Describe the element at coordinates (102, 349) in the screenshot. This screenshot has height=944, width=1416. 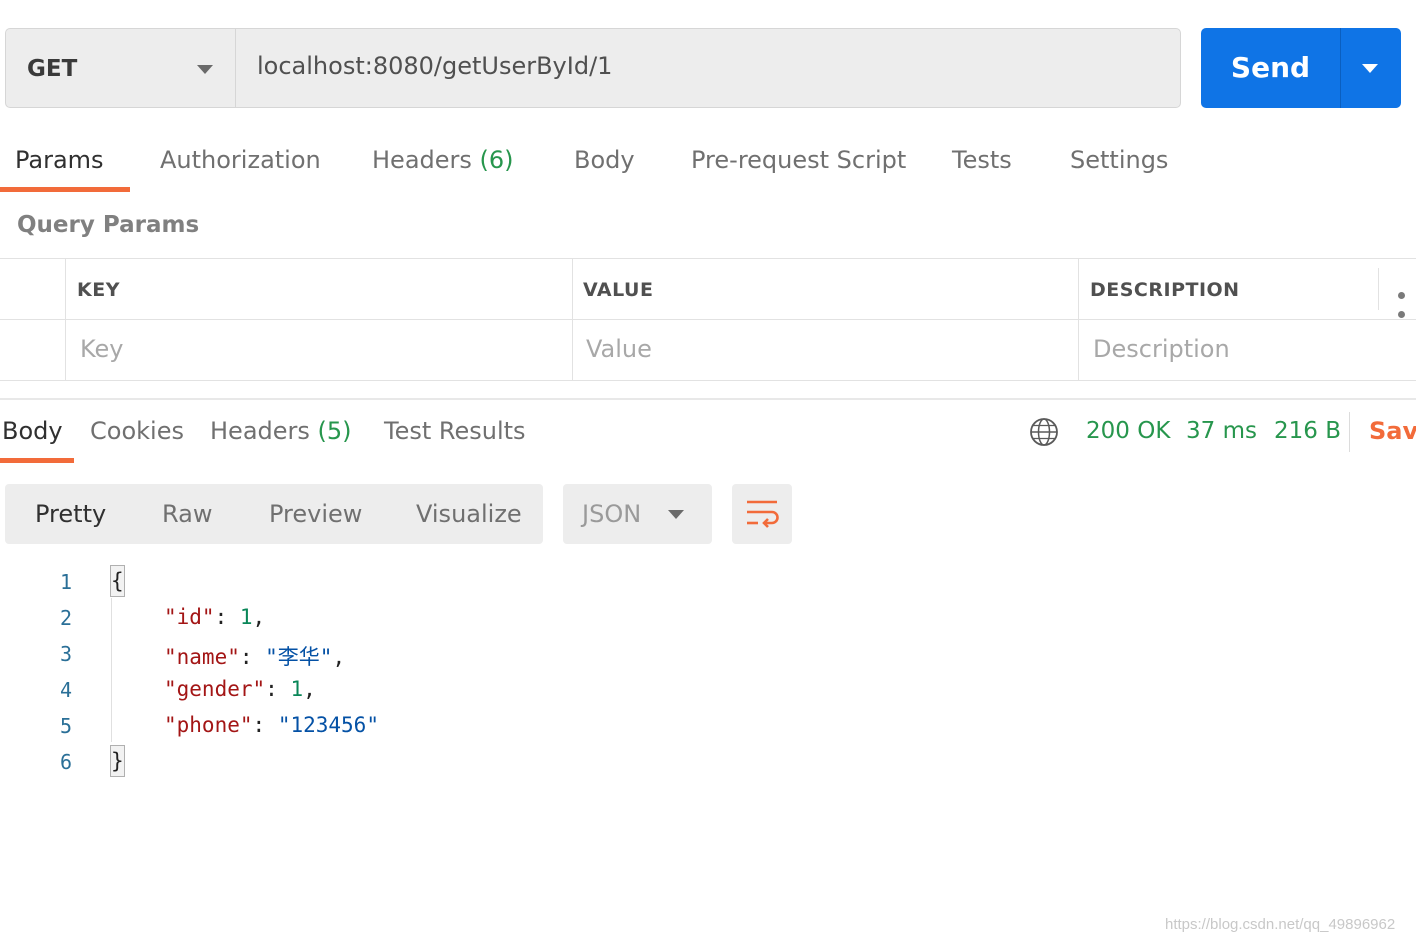
I see `key-input: Key` at that location.